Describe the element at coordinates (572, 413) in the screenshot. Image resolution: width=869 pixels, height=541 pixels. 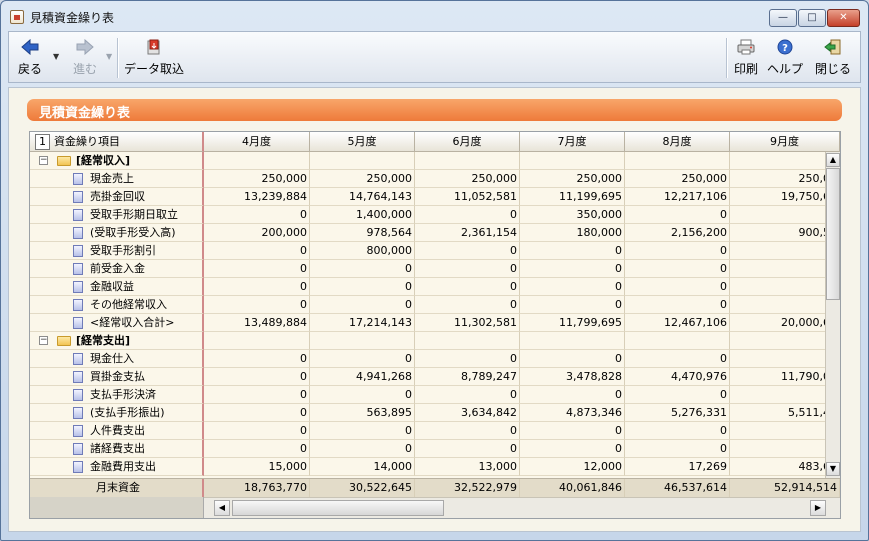
I see `value-cell: 4,873,346` at that location.